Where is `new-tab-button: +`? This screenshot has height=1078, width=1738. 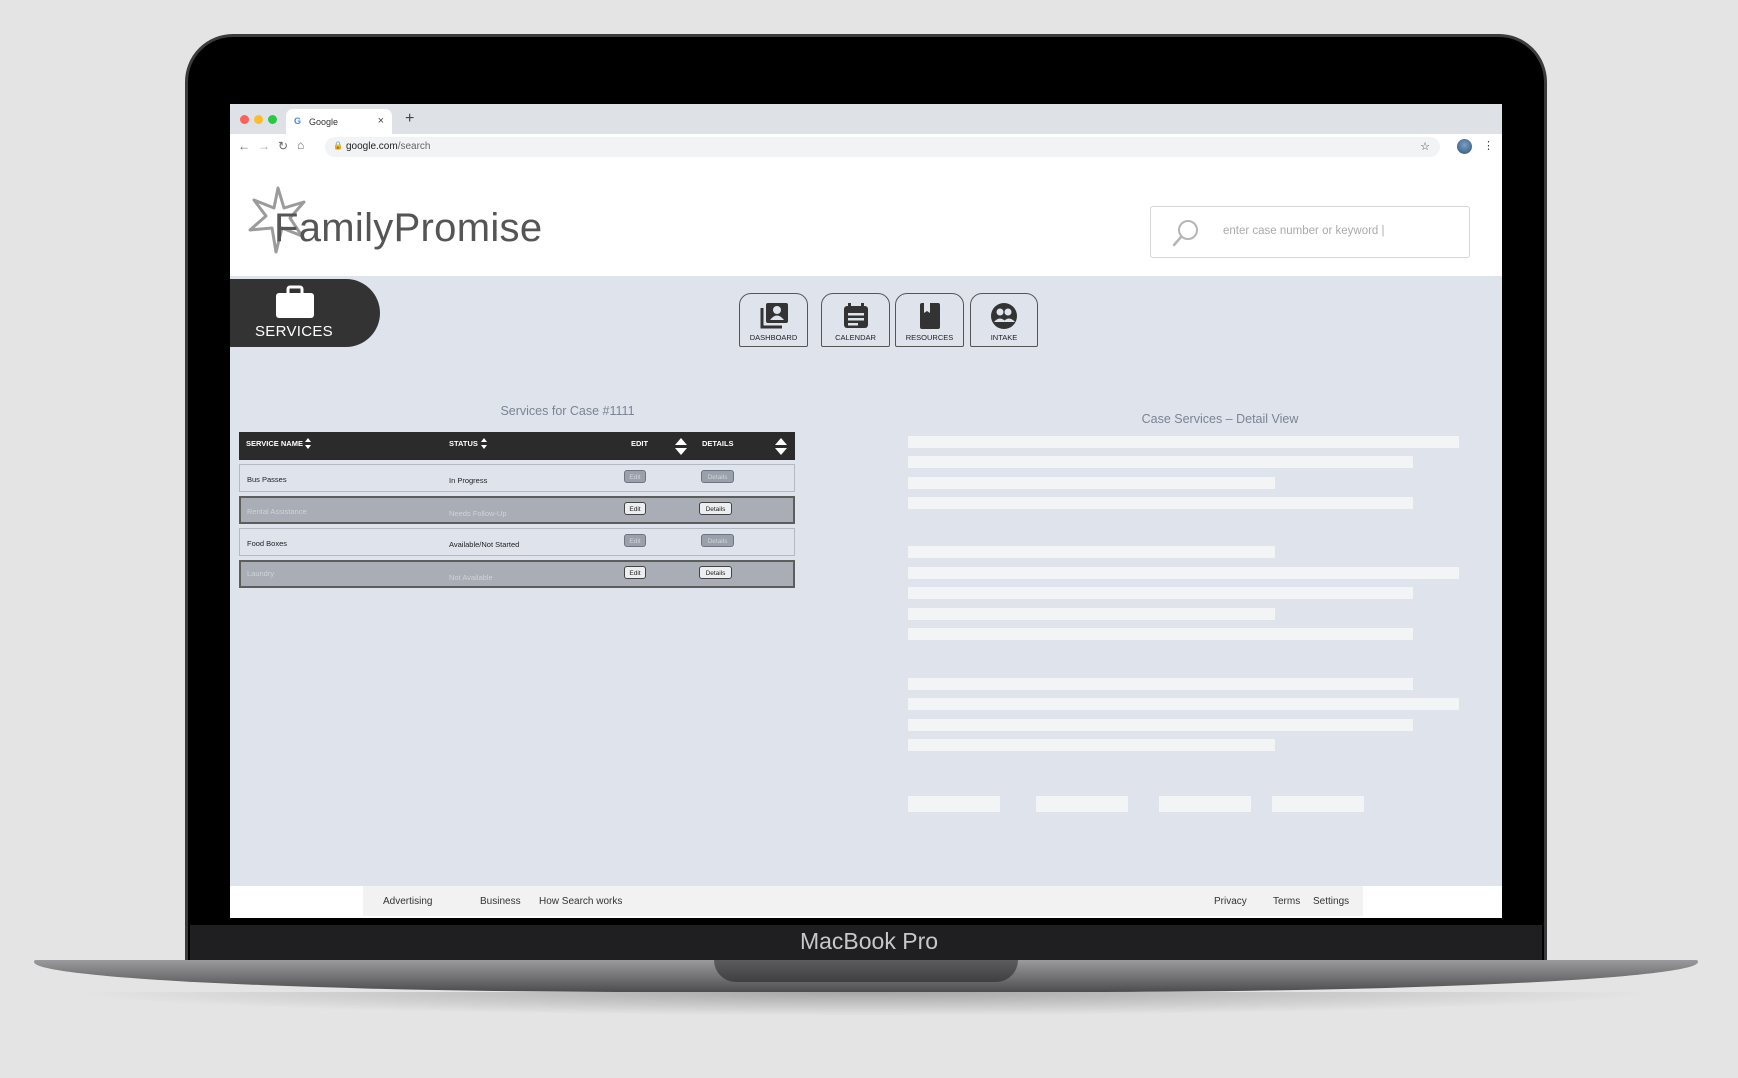
new-tab-button: + is located at coordinates (409, 119).